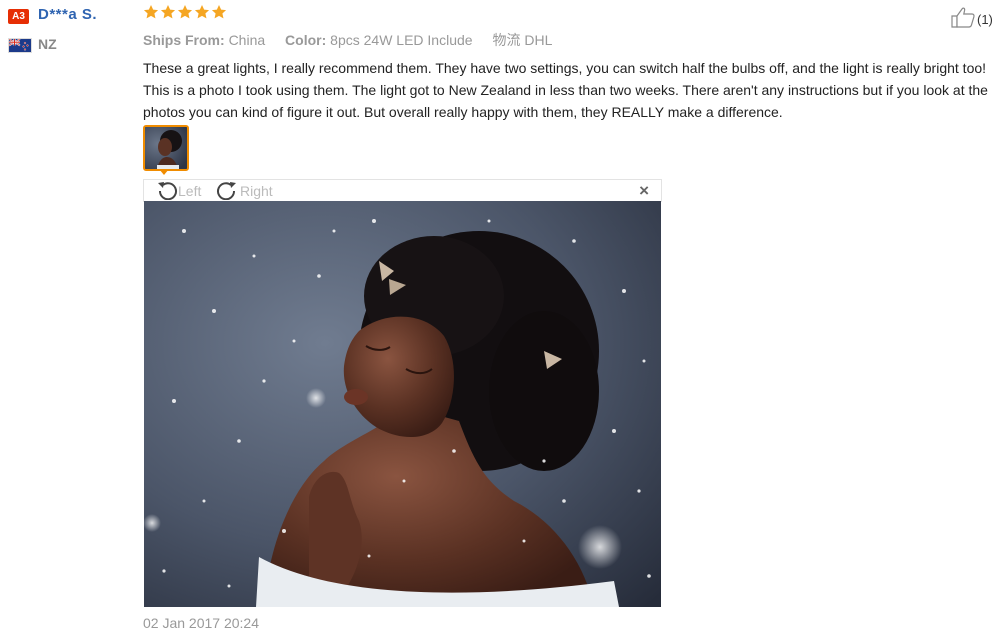  I want to click on reviewer-name: D***a S., so click(67, 14).